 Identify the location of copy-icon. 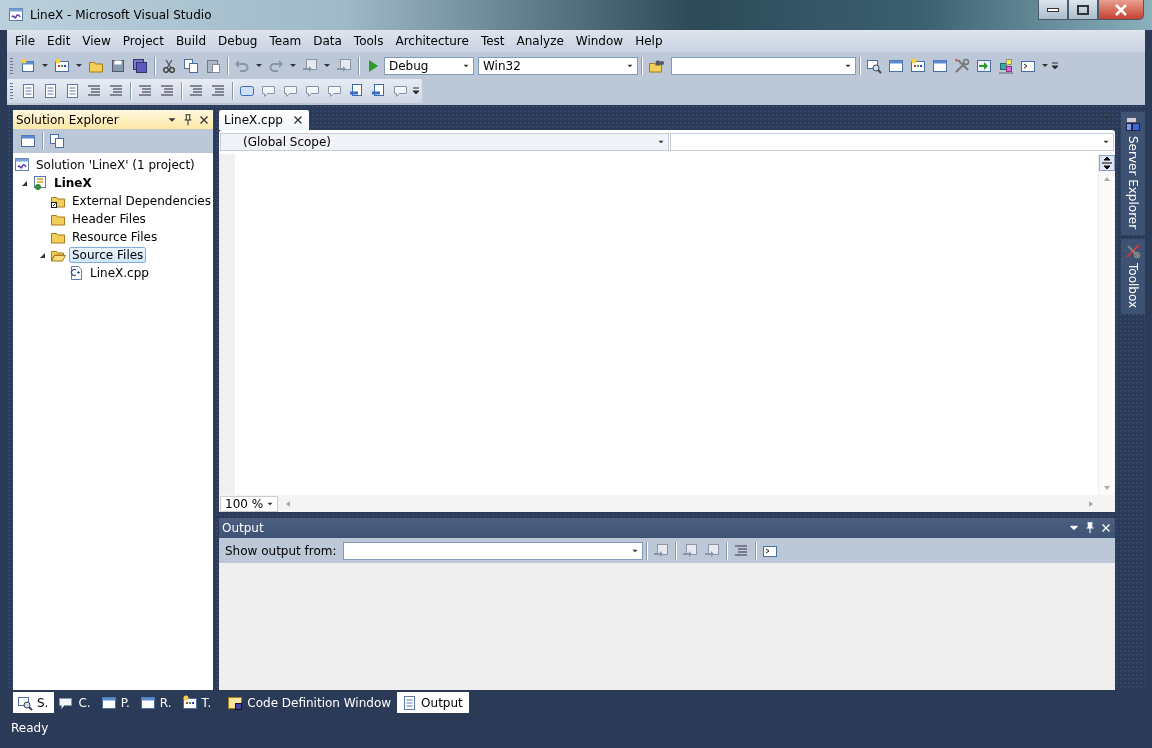
(191, 65).